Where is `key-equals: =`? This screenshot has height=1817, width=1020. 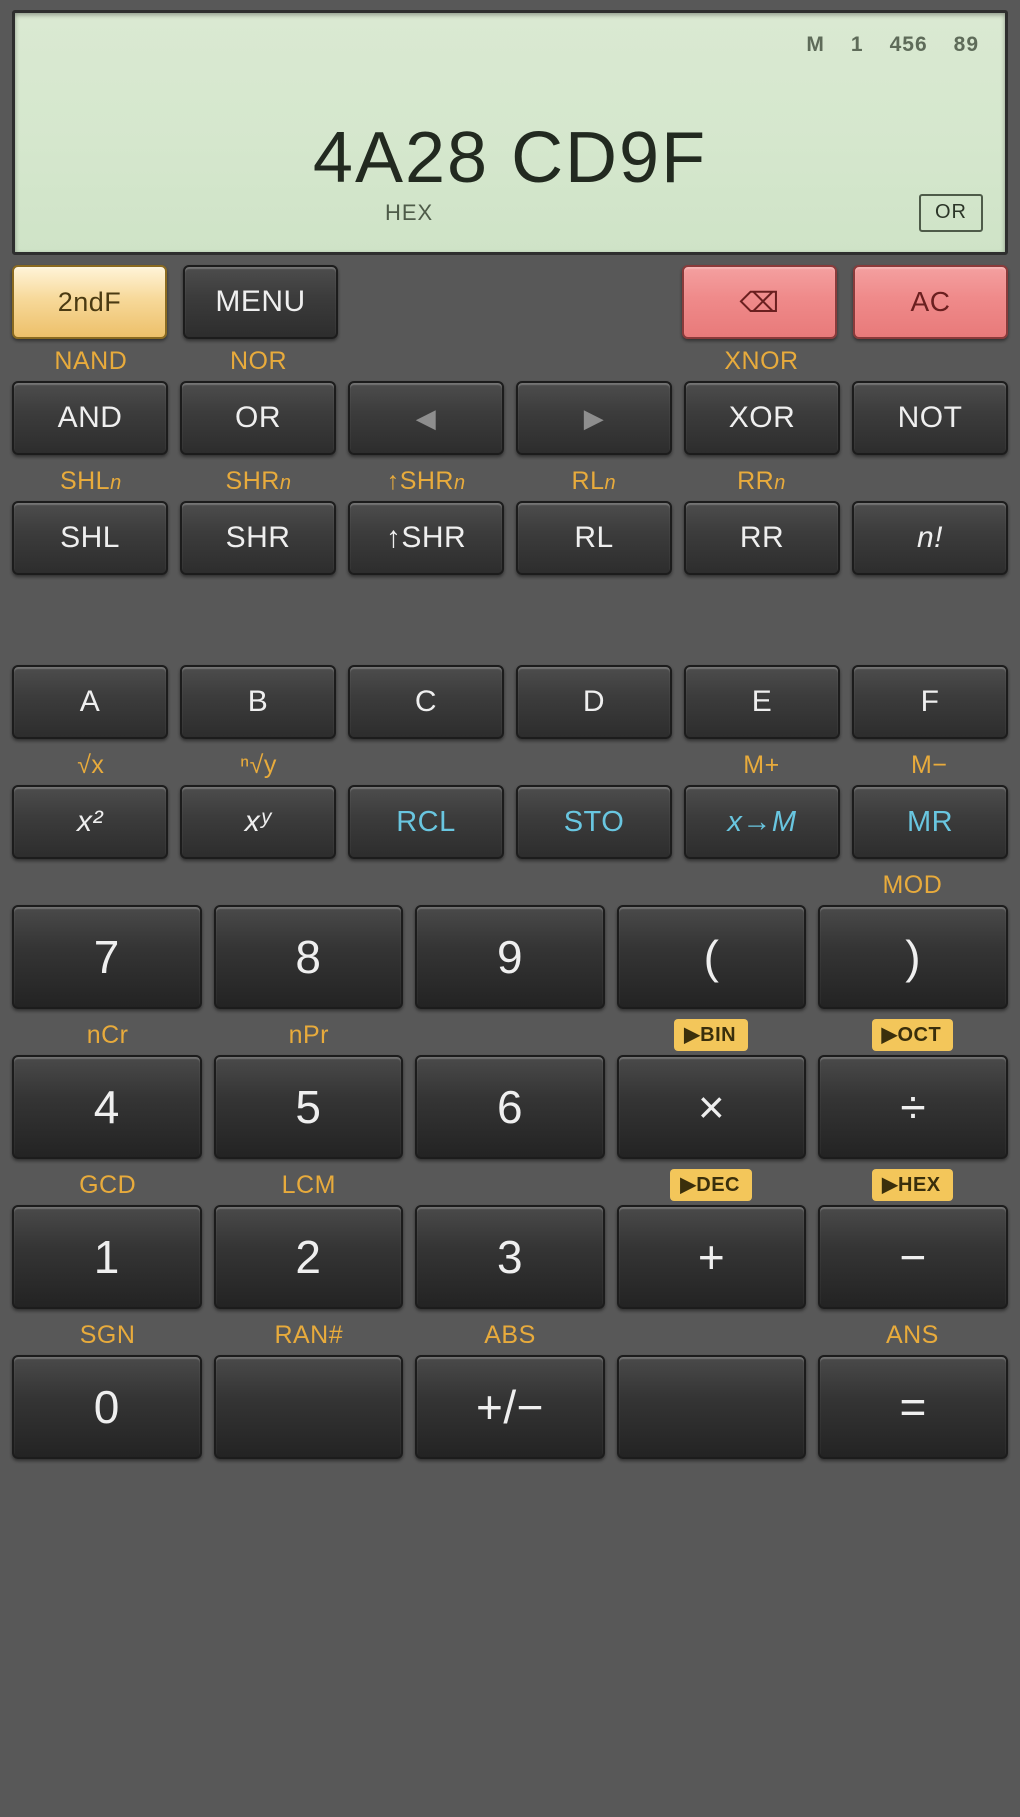
key-equals: = is located at coordinates (913, 1407).